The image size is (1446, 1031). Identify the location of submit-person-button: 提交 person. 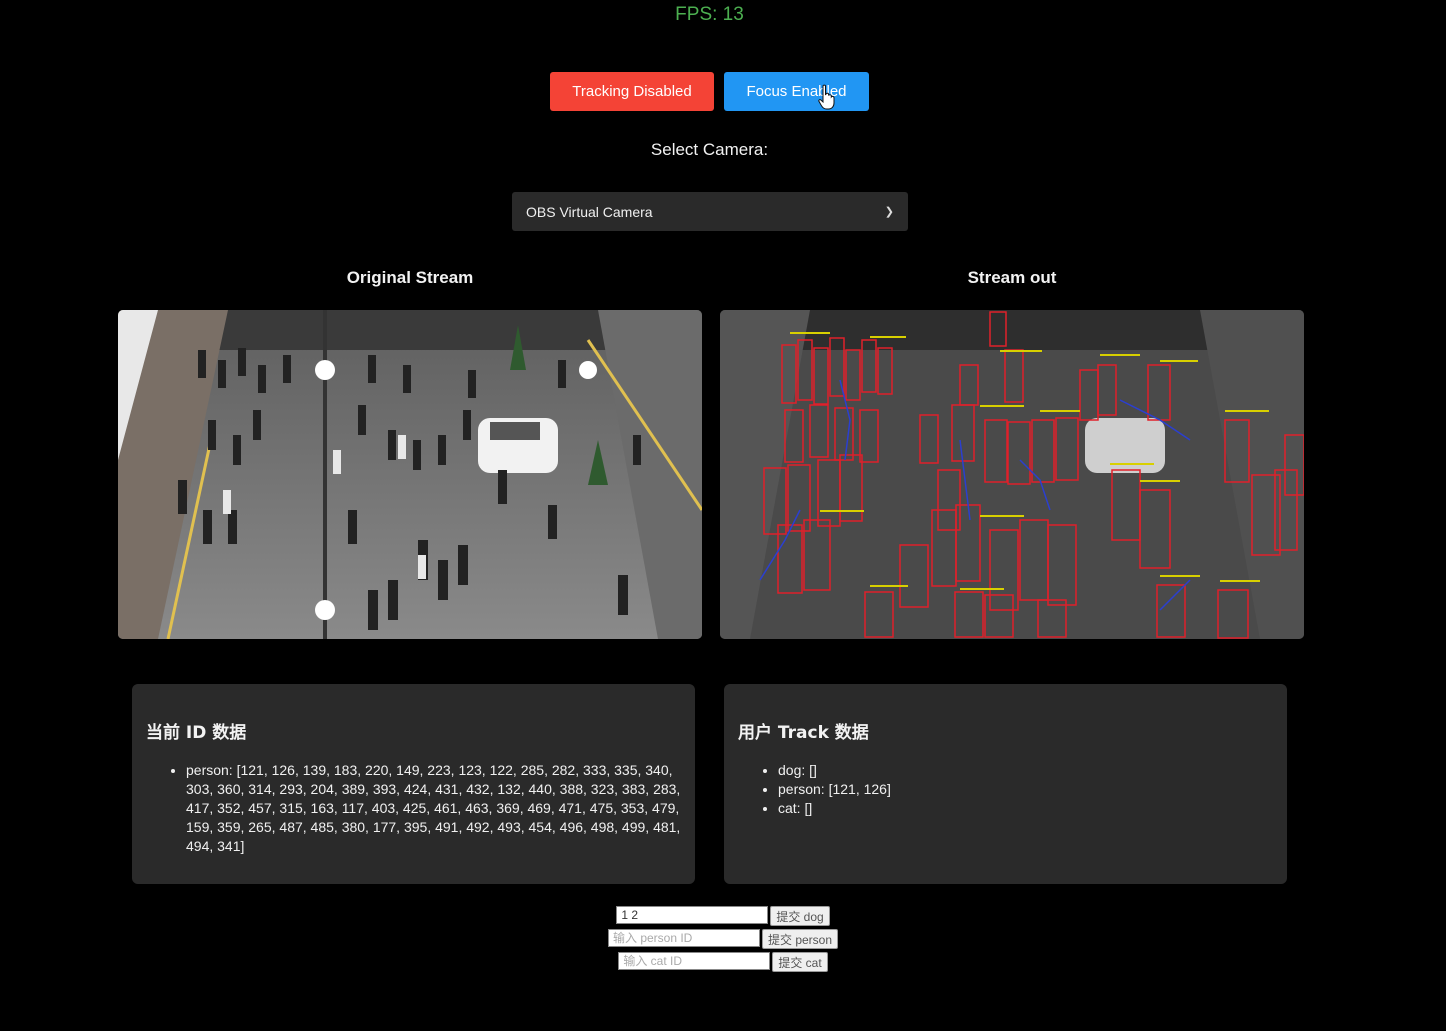
(800, 939).